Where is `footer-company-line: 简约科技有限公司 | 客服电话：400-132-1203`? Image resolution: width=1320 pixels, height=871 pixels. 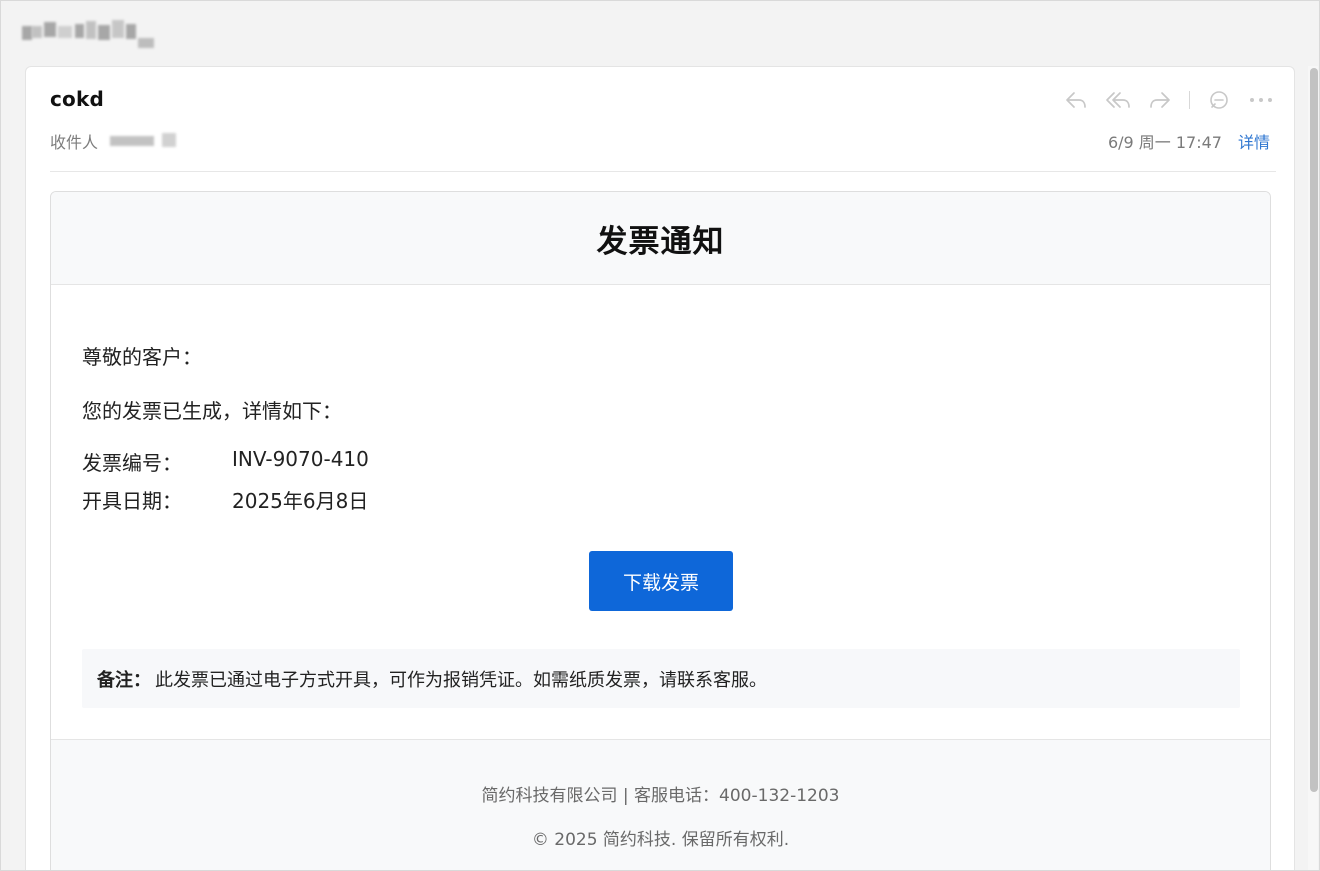 footer-company-line: 简约科技有限公司 | 客服电话：400-132-1203 is located at coordinates (660, 796).